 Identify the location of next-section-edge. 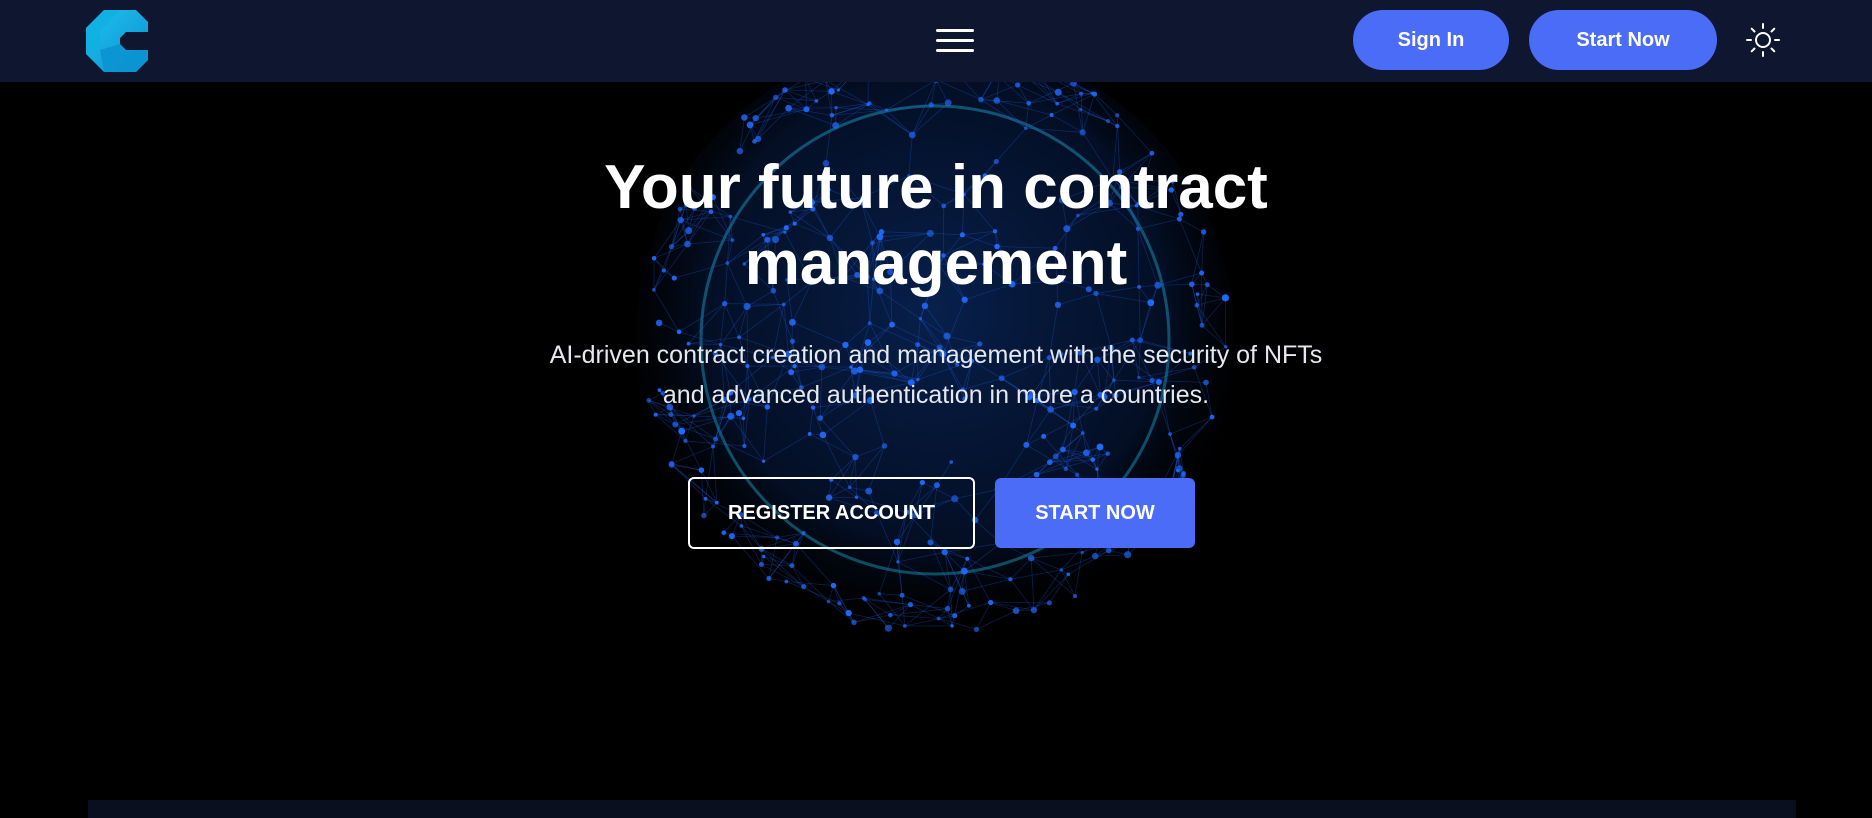
(942, 809).